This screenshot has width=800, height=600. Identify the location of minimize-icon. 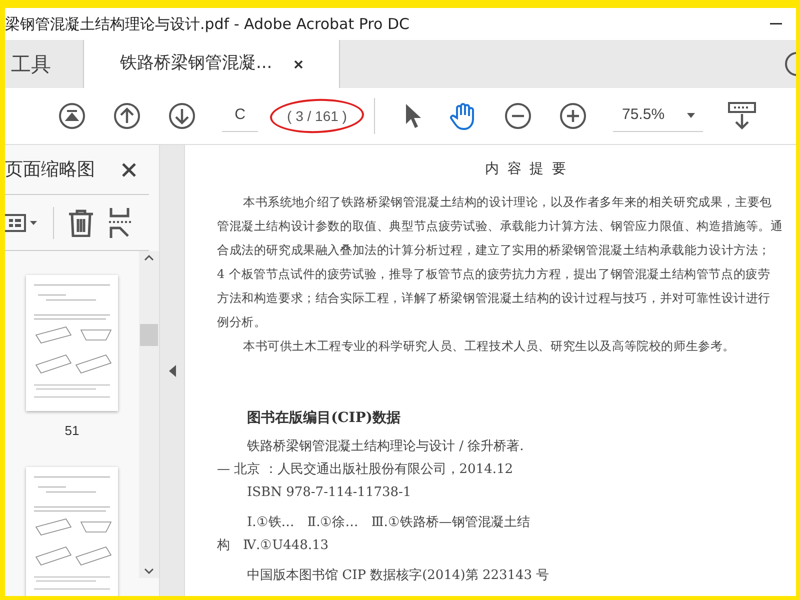
(776, 24).